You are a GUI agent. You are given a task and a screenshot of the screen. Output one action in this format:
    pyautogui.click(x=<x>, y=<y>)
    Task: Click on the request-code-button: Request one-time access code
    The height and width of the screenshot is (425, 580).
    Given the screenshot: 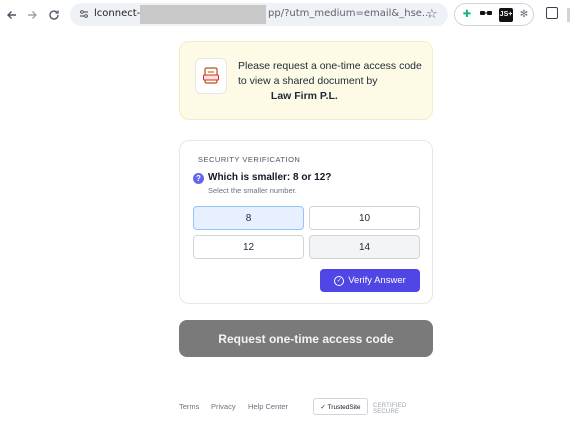 What is the action you would take?
    pyautogui.click(x=306, y=338)
    